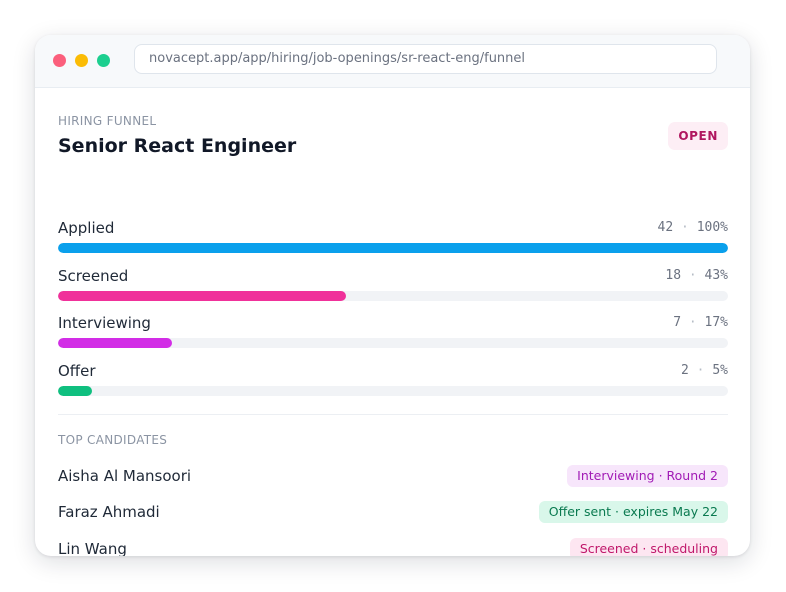  I want to click on funnel-stage-applied: Applied 42 · 100%, so click(393, 239).